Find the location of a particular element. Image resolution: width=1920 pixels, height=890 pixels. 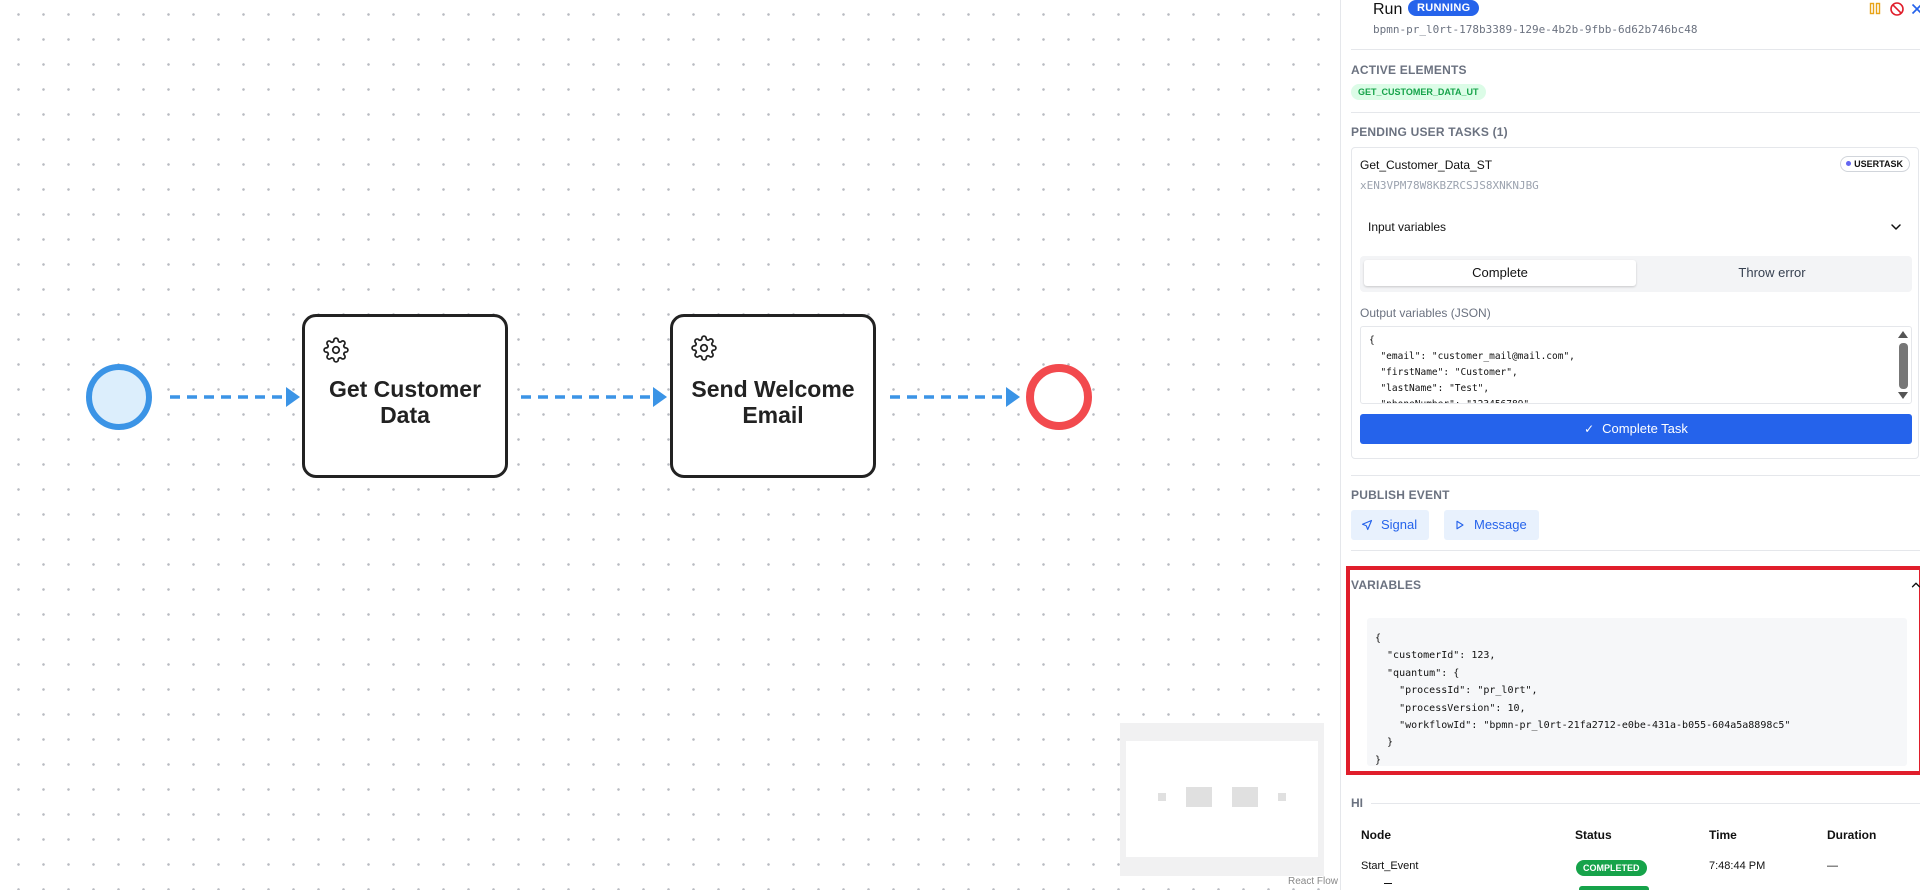

pending-user-tasks-title: PENDING USER TASKS (1) is located at coordinates (1429, 132).